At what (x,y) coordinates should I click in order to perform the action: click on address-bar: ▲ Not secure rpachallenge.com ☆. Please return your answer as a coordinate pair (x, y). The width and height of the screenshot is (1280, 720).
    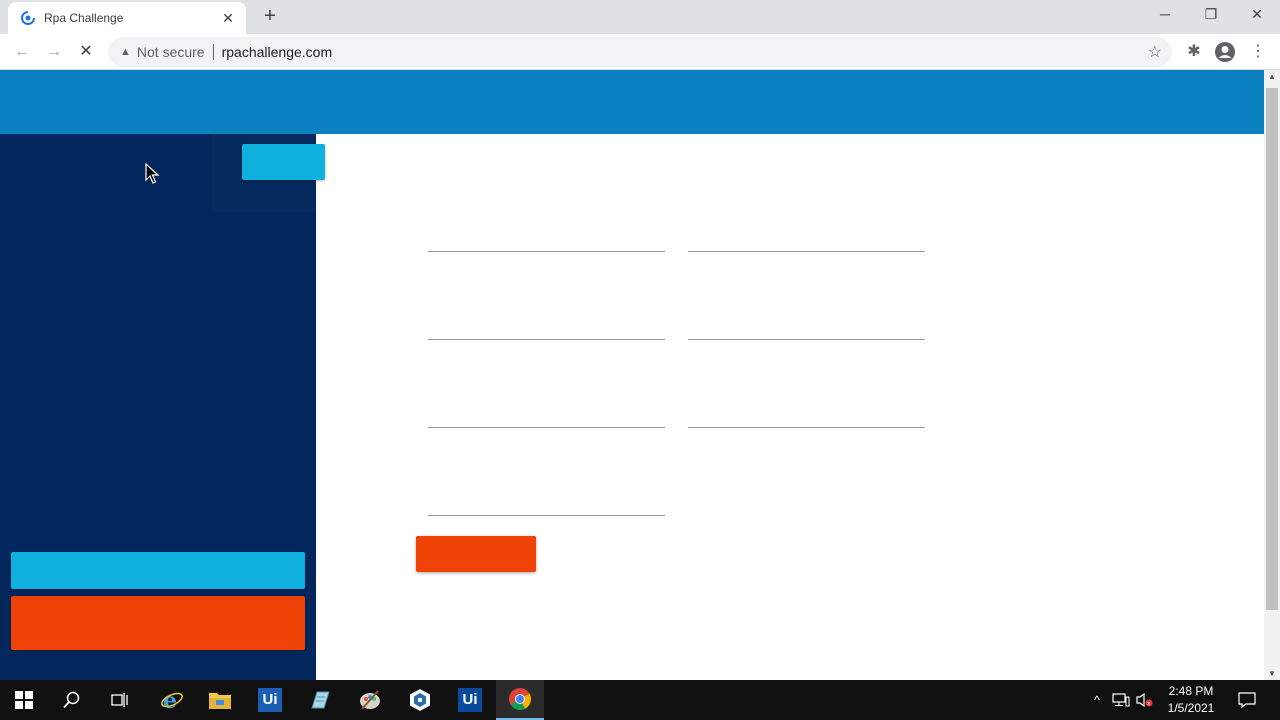
    Looking at the image, I should click on (640, 52).